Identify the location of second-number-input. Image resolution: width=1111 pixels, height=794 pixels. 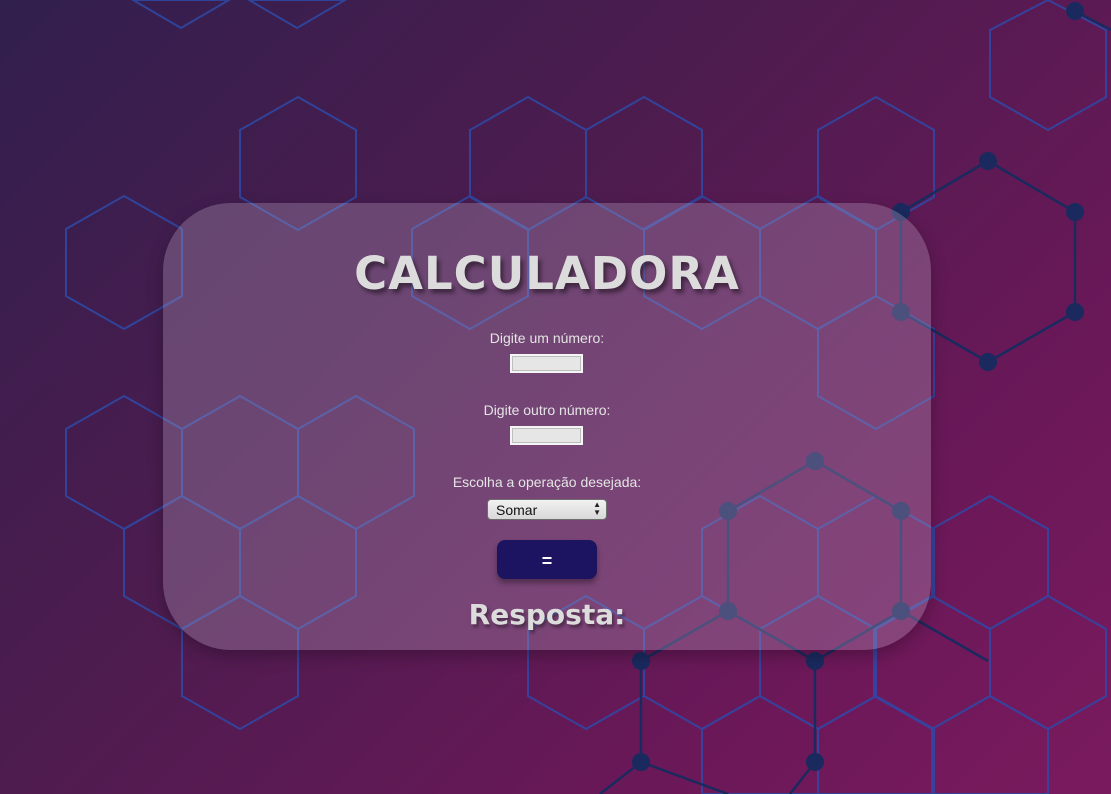
(546, 435).